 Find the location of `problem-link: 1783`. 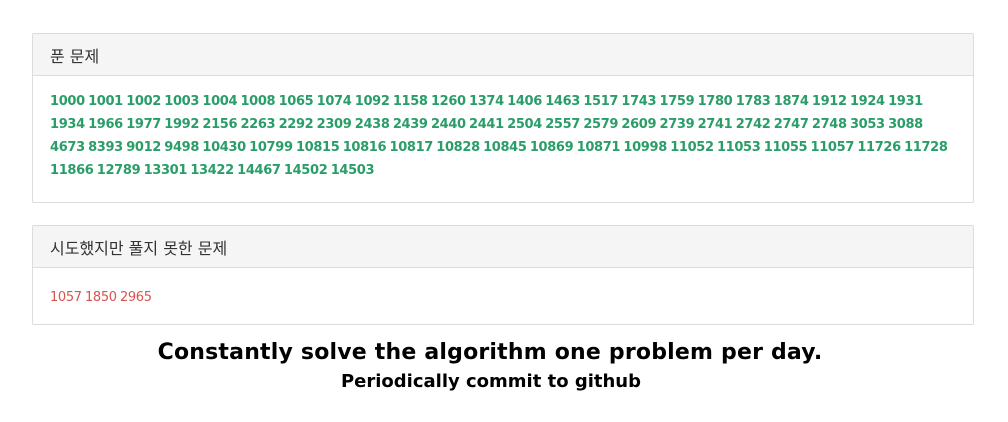

problem-link: 1783 is located at coordinates (753, 101).